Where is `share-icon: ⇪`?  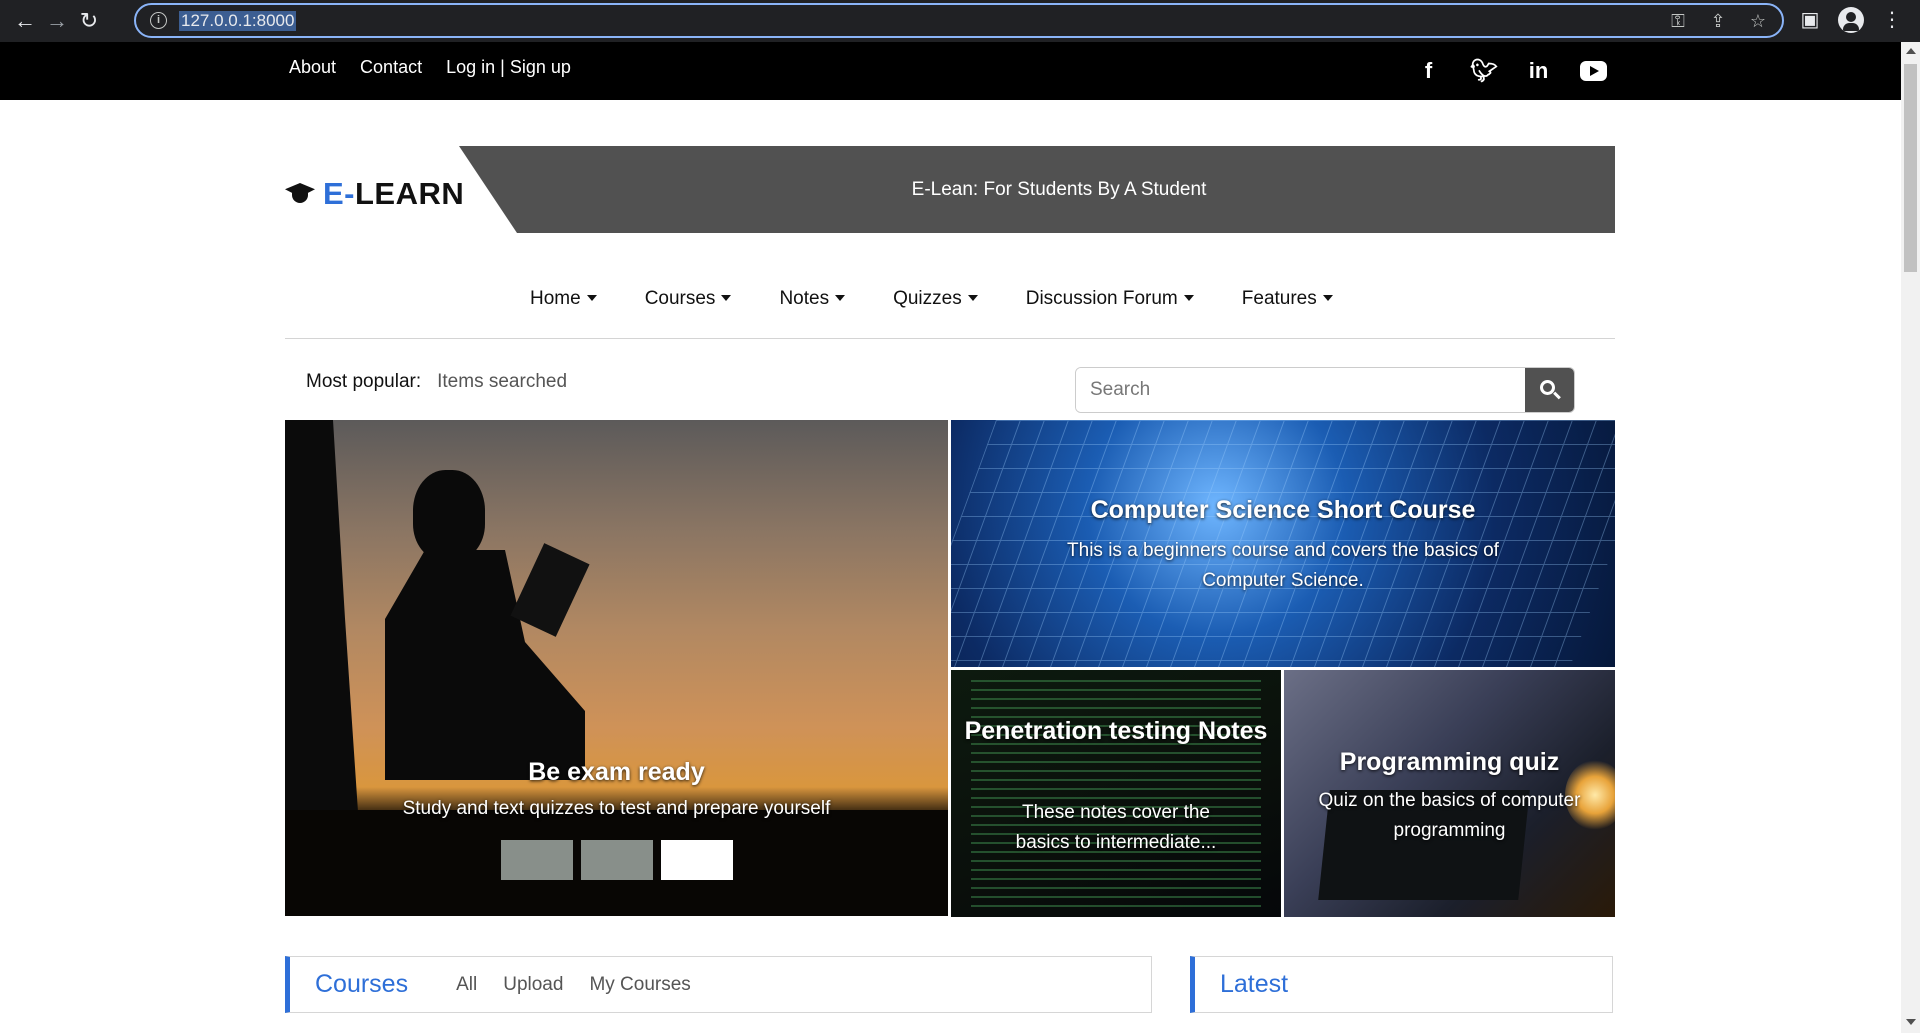 share-icon: ⇪ is located at coordinates (1718, 21).